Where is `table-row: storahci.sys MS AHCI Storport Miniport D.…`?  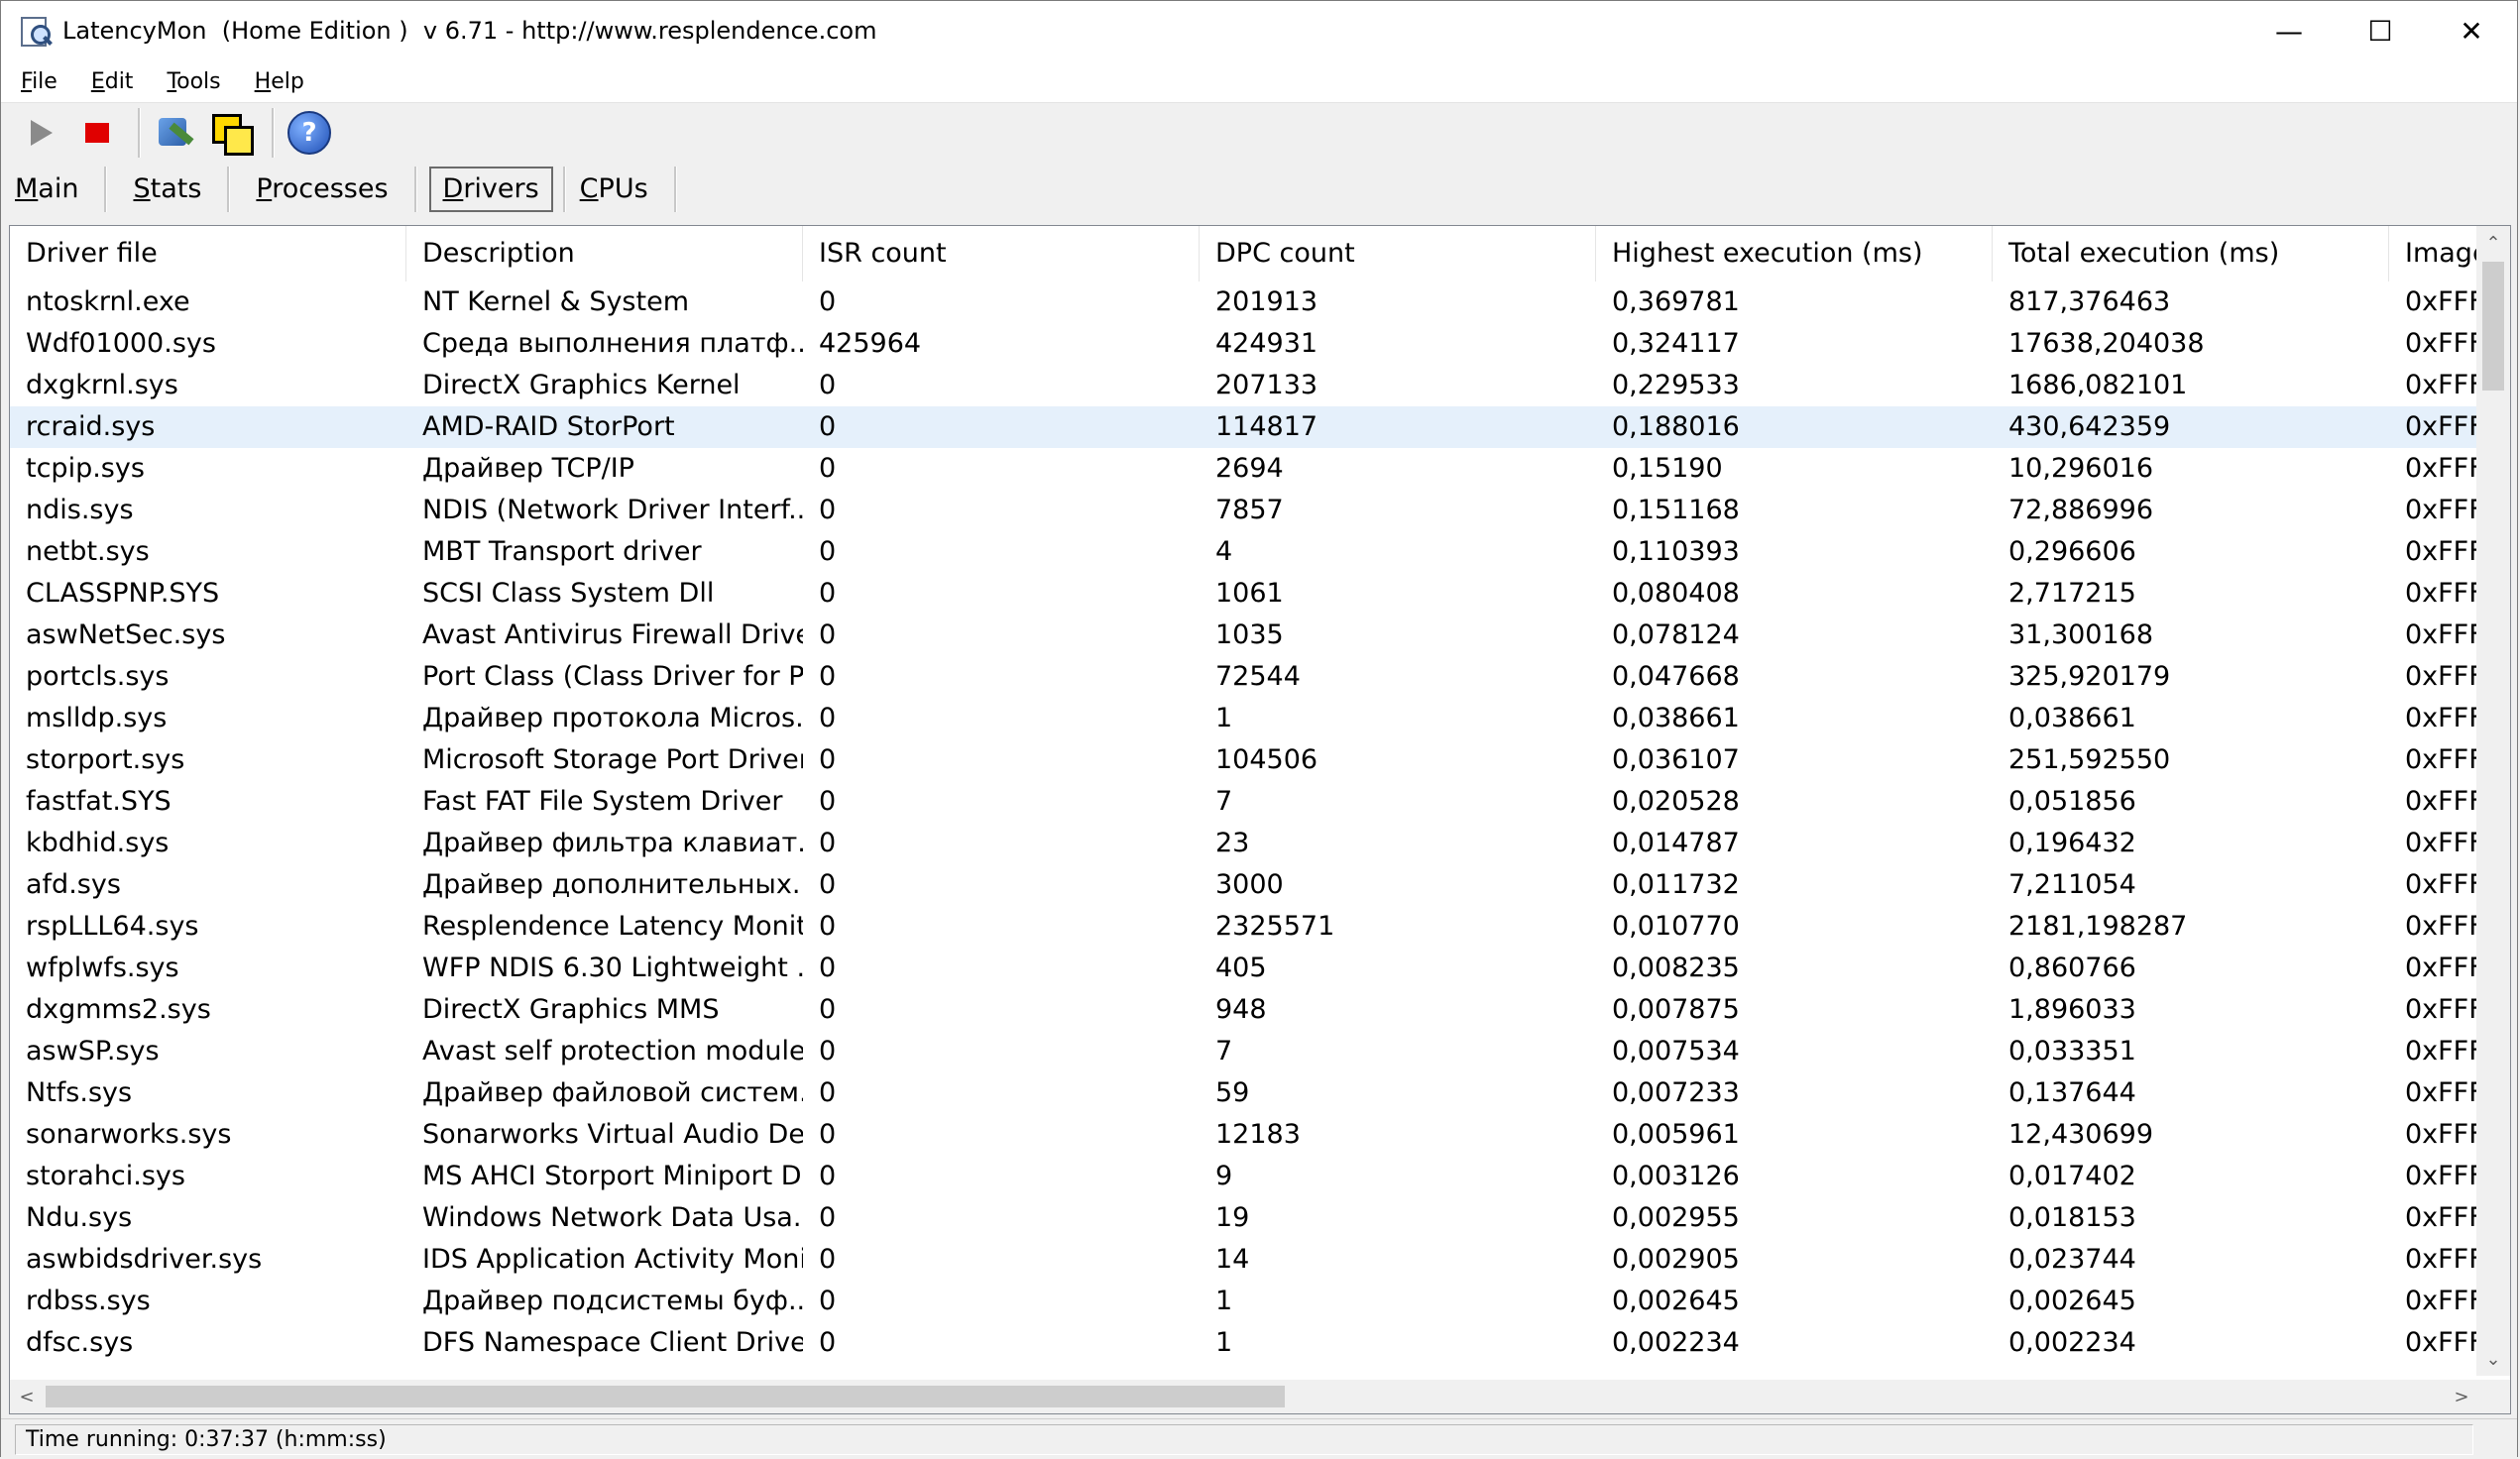 table-row: storahci.sys MS AHCI Storport Miniport D.… is located at coordinates (1244, 1176).